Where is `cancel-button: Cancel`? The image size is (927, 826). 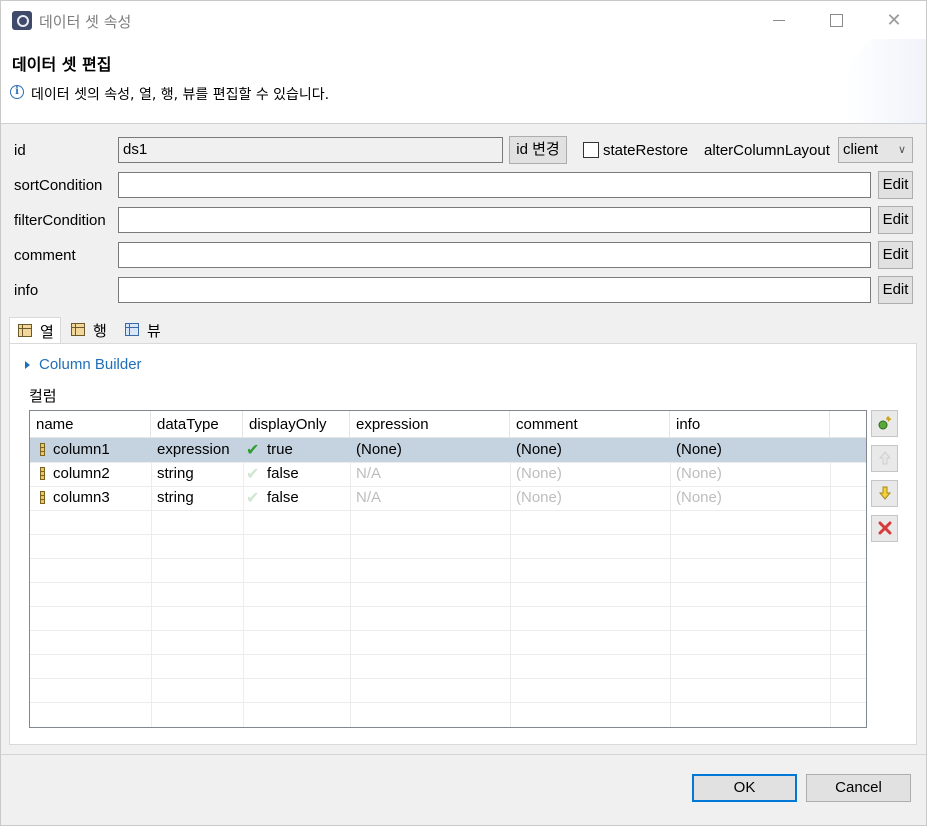 cancel-button: Cancel is located at coordinates (858, 788).